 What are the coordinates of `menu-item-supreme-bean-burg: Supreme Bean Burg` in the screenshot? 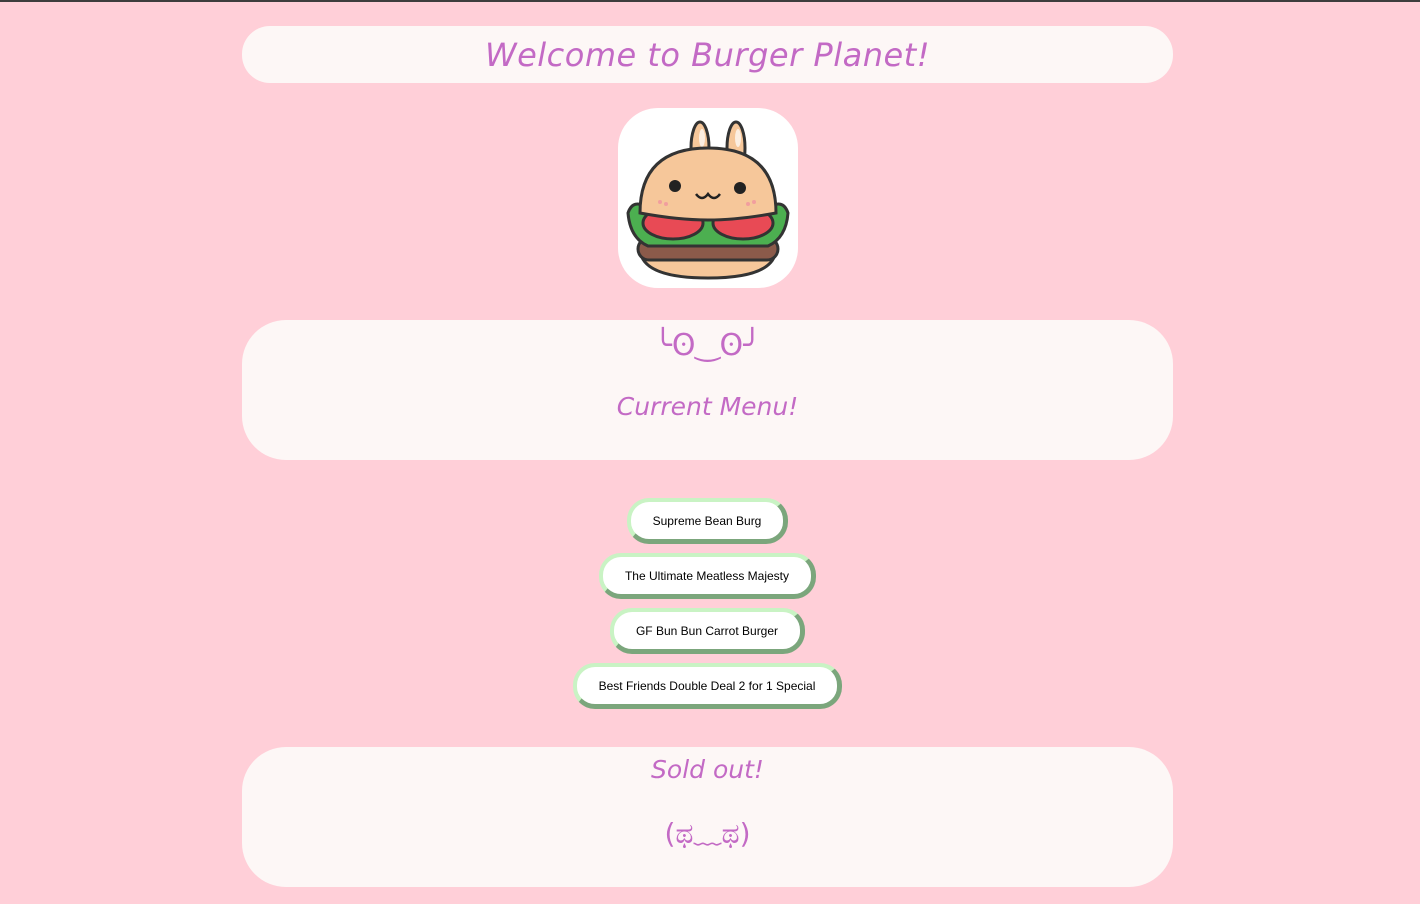 It's located at (707, 521).